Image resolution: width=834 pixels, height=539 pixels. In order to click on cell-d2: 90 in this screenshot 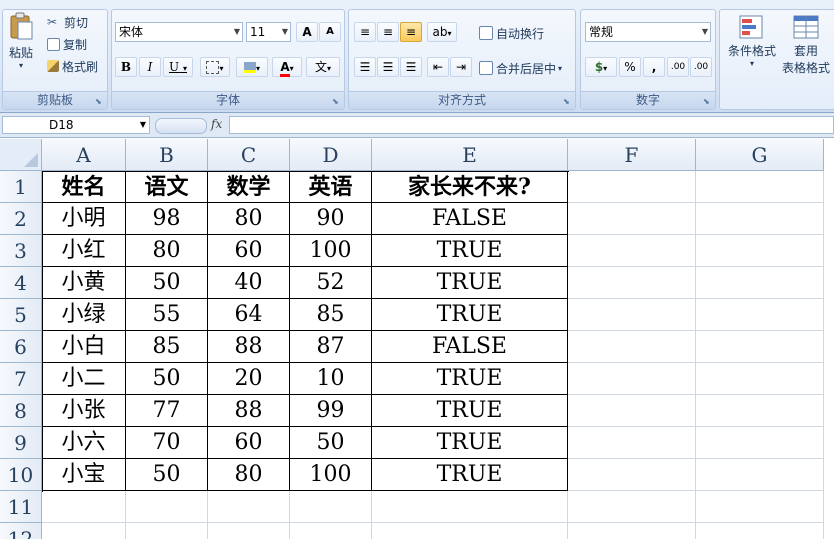, I will do `click(331, 219)`.